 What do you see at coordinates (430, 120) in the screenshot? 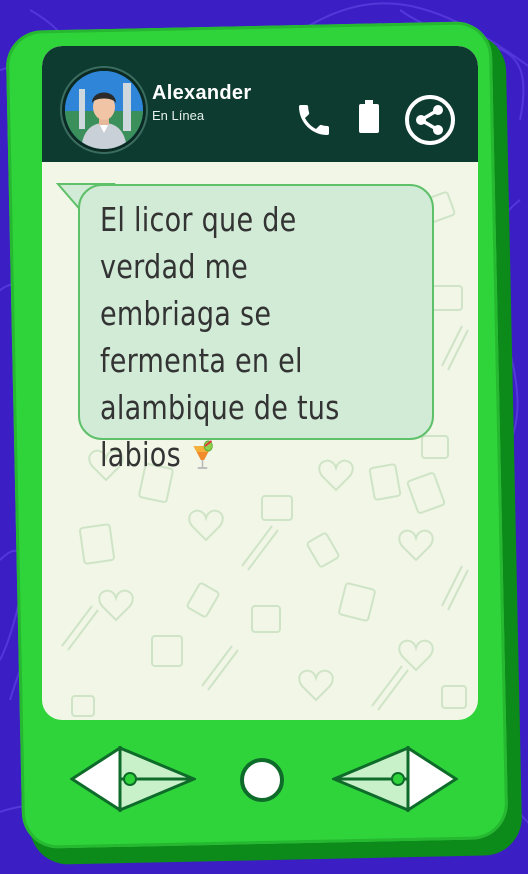
I see `share-icon` at bounding box center [430, 120].